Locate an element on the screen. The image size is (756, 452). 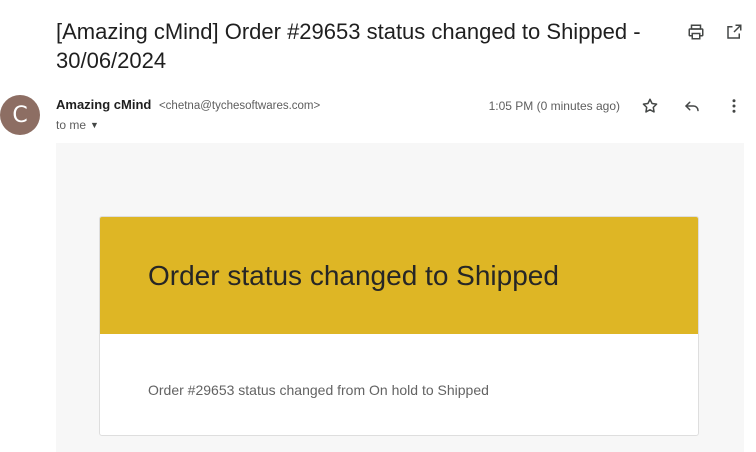
open-in-new-window-icon is located at coordinates (734, 31).